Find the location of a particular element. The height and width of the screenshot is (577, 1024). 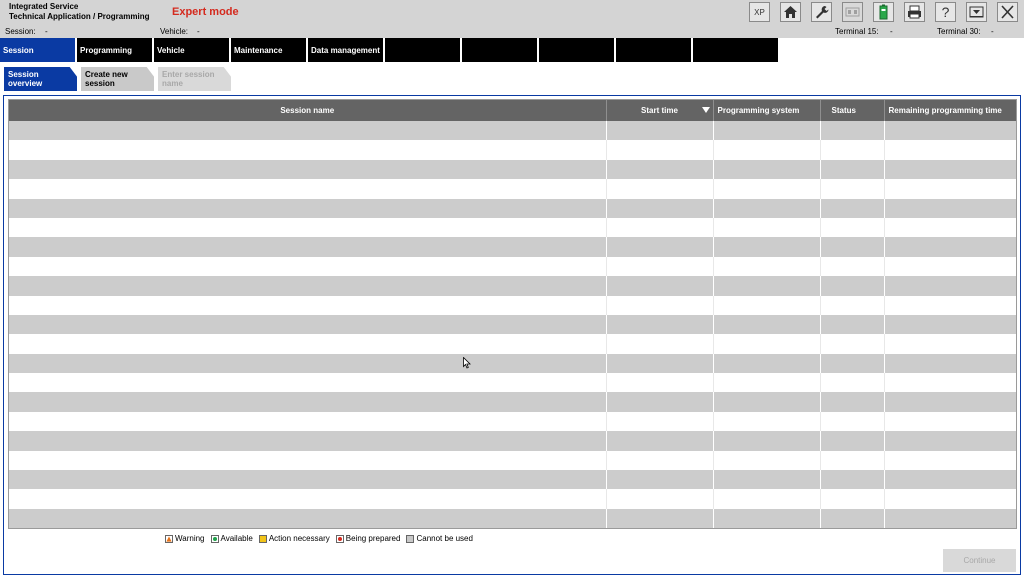

tab-programming: Programming is located at coordinates (114, 50).